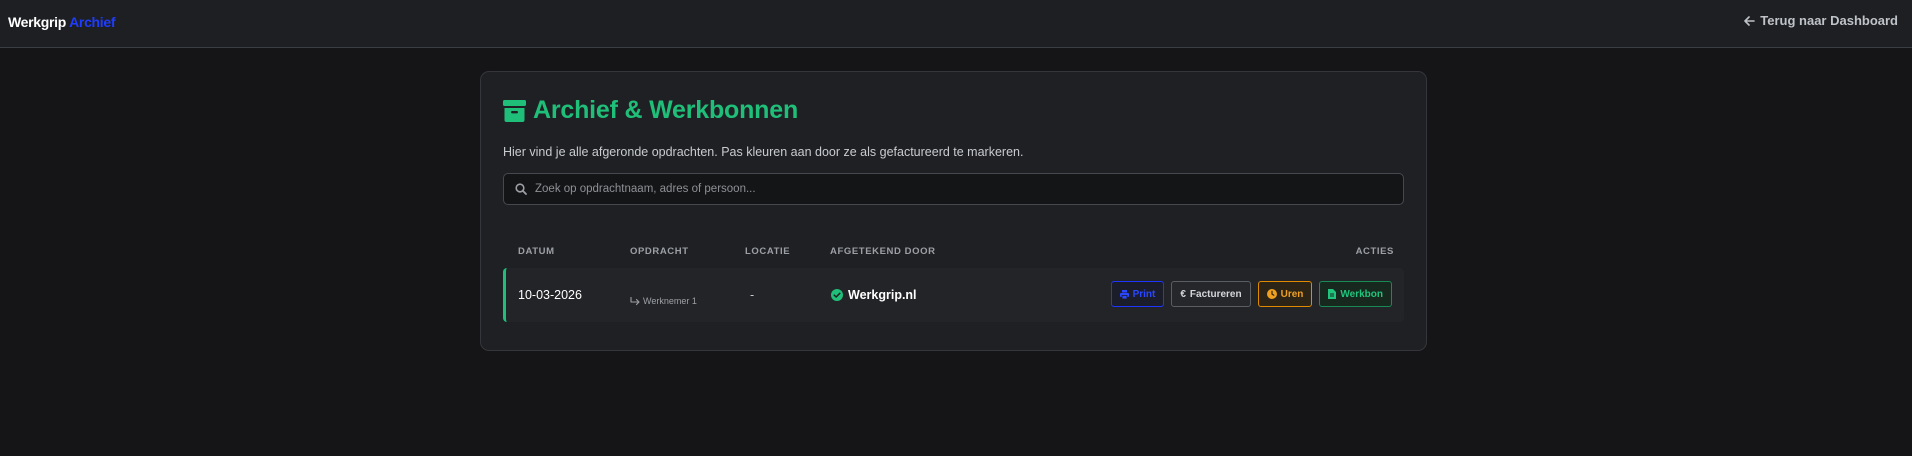 This screenshot has width=1912, height=456. I want to click on page-heading: Archief & Werkbonnen, so click(650, 110).